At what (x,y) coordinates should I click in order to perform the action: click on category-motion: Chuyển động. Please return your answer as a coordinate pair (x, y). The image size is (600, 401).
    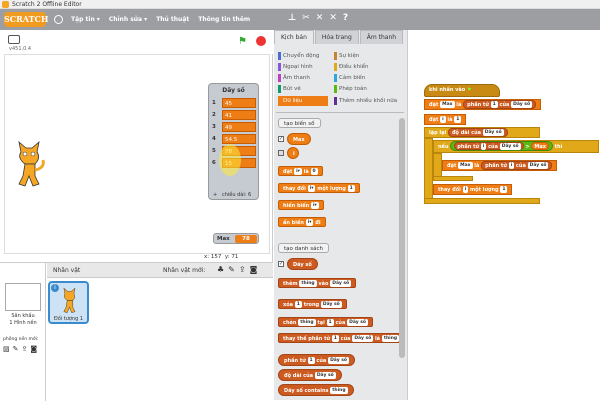
    Looking at the image, I should click on (308, 56).